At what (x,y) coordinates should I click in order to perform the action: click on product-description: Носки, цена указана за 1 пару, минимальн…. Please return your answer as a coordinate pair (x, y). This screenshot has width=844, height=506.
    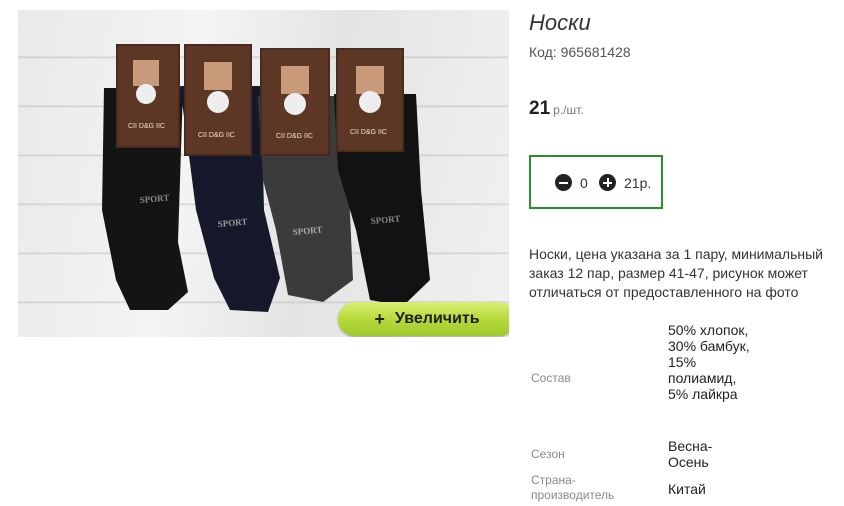
    Looking at the image, I should click on (676, 273).